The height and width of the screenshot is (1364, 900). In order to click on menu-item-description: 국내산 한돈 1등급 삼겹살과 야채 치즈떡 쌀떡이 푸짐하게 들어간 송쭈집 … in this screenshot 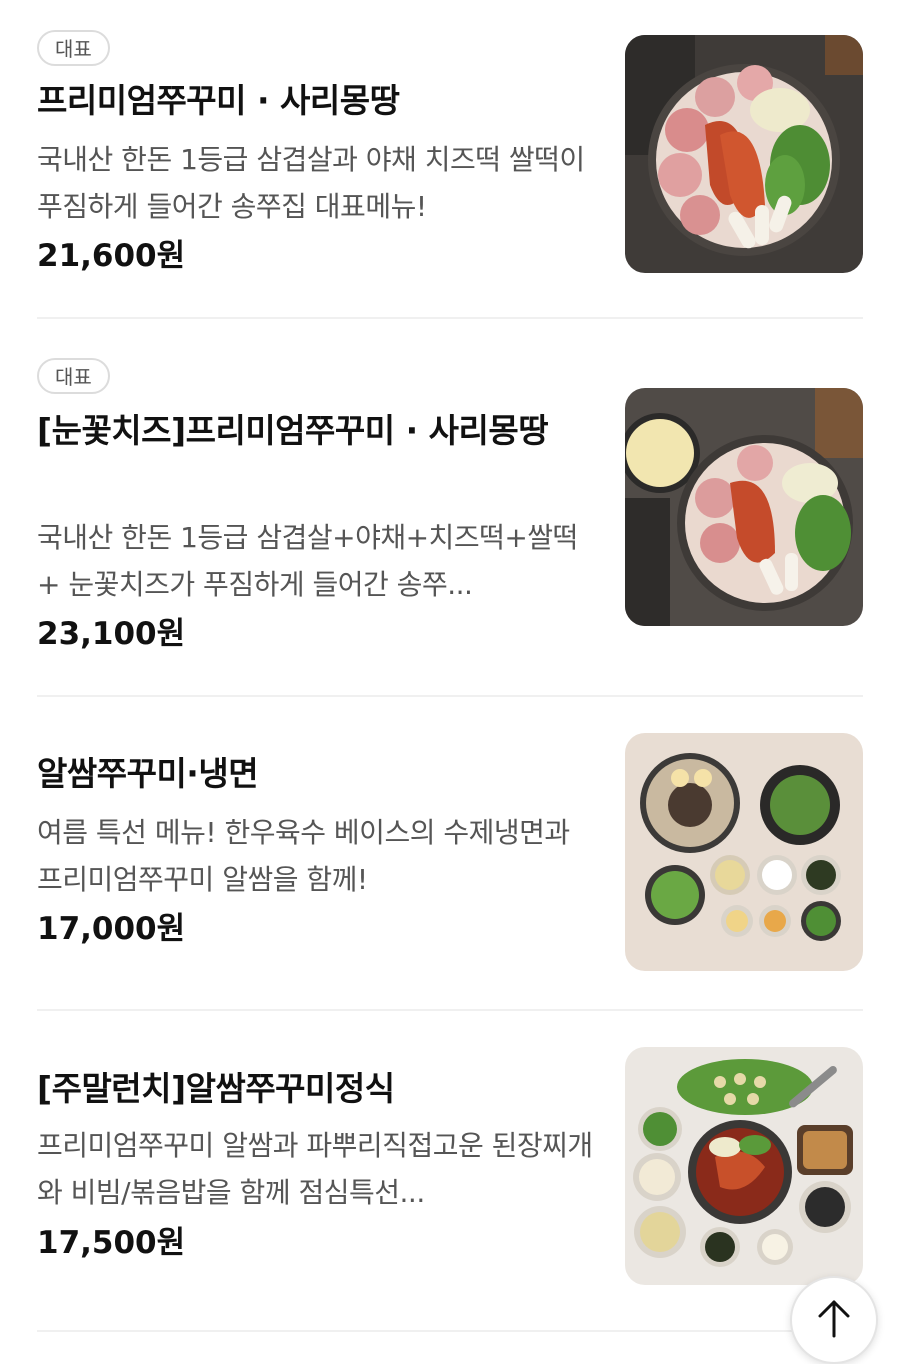, I will do `click(311, 183)`.